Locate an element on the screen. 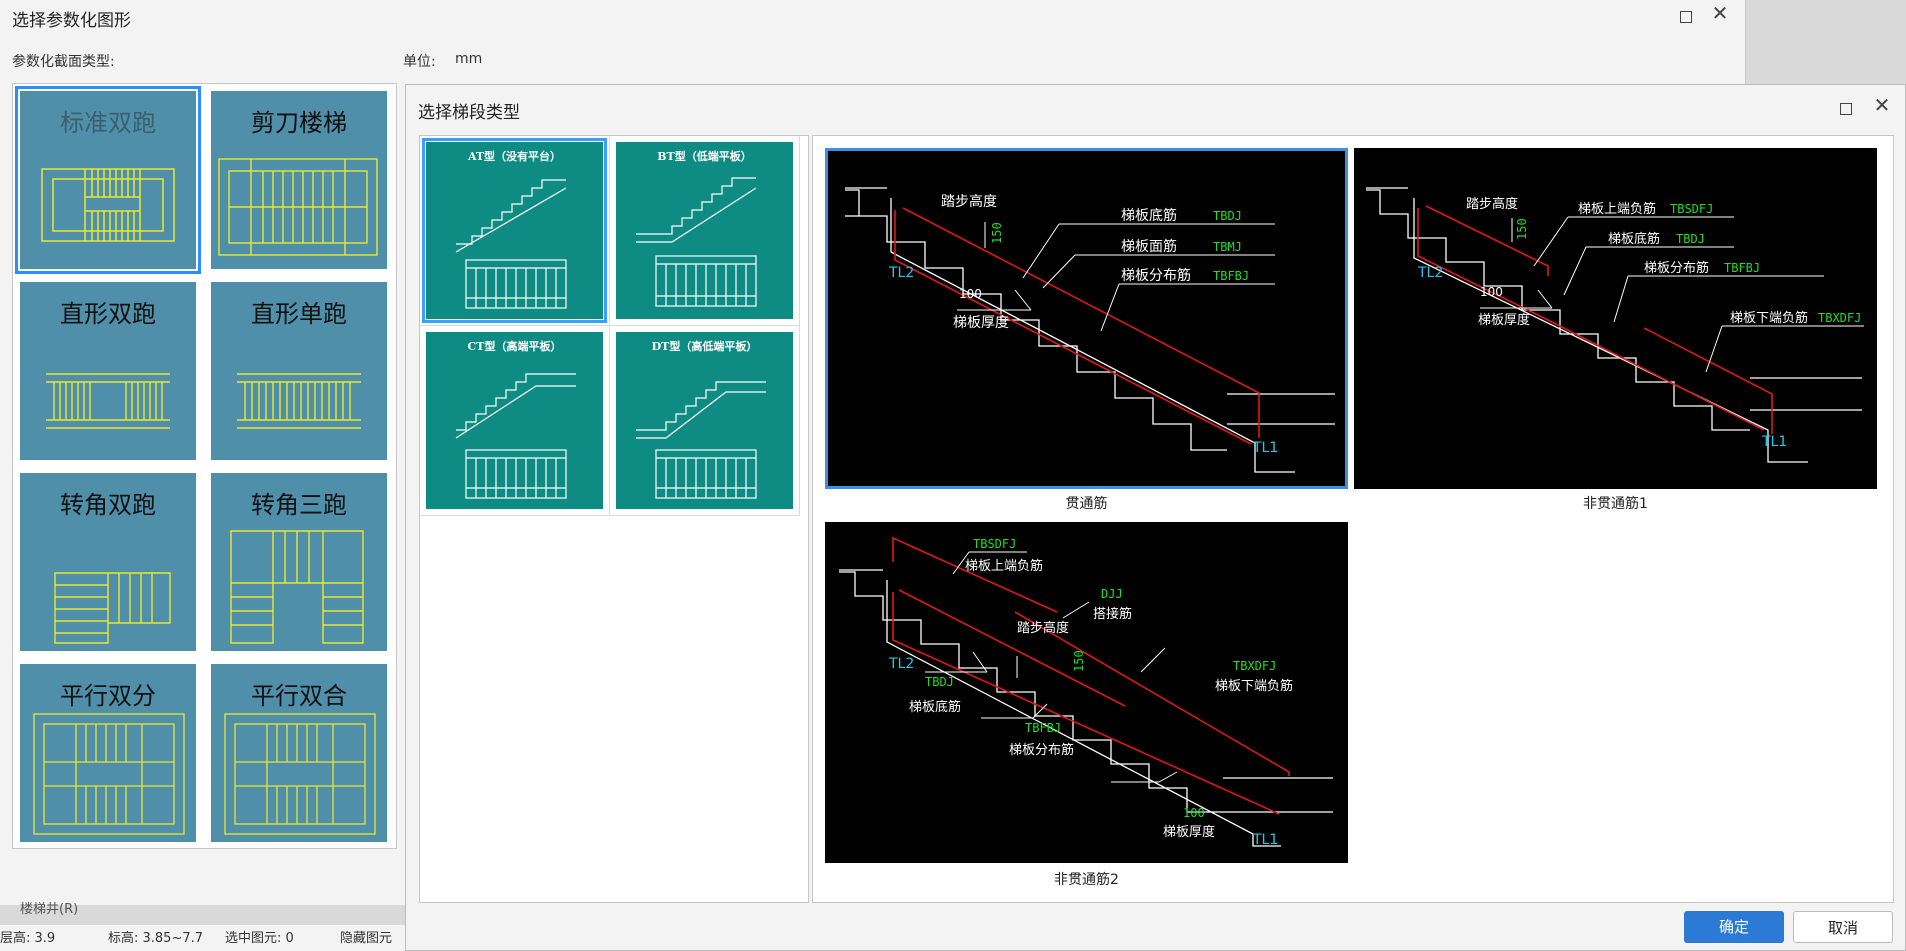 The image size is (1906, 951). maximize-icon is located at coordinates (1686, 17).